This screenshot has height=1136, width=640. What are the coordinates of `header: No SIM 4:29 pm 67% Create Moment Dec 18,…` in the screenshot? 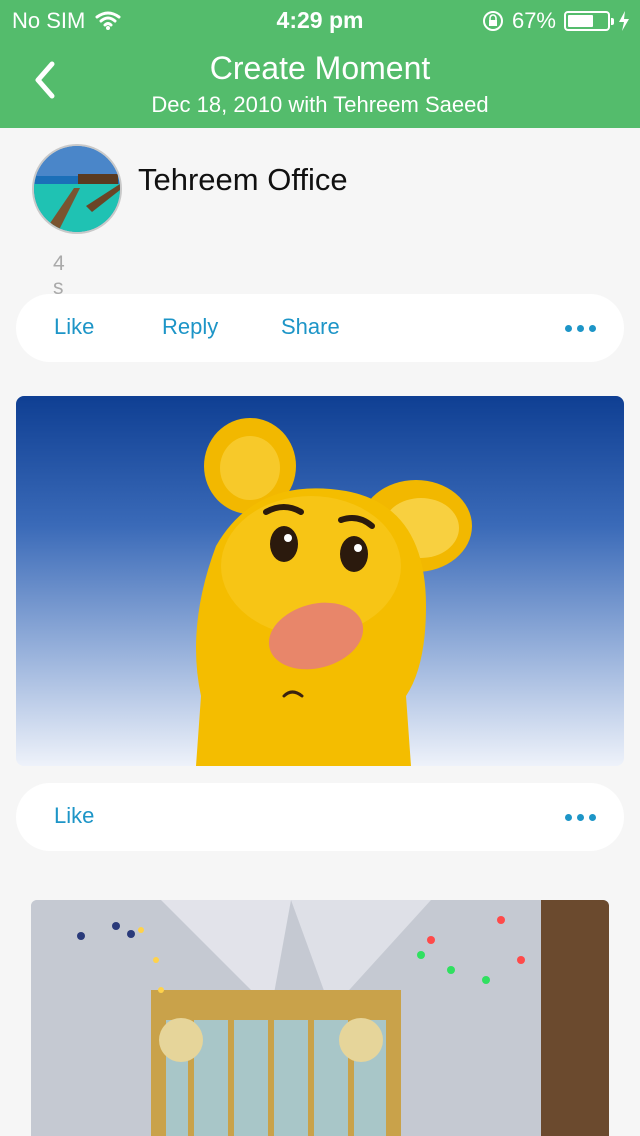 It's located at (320, 64).